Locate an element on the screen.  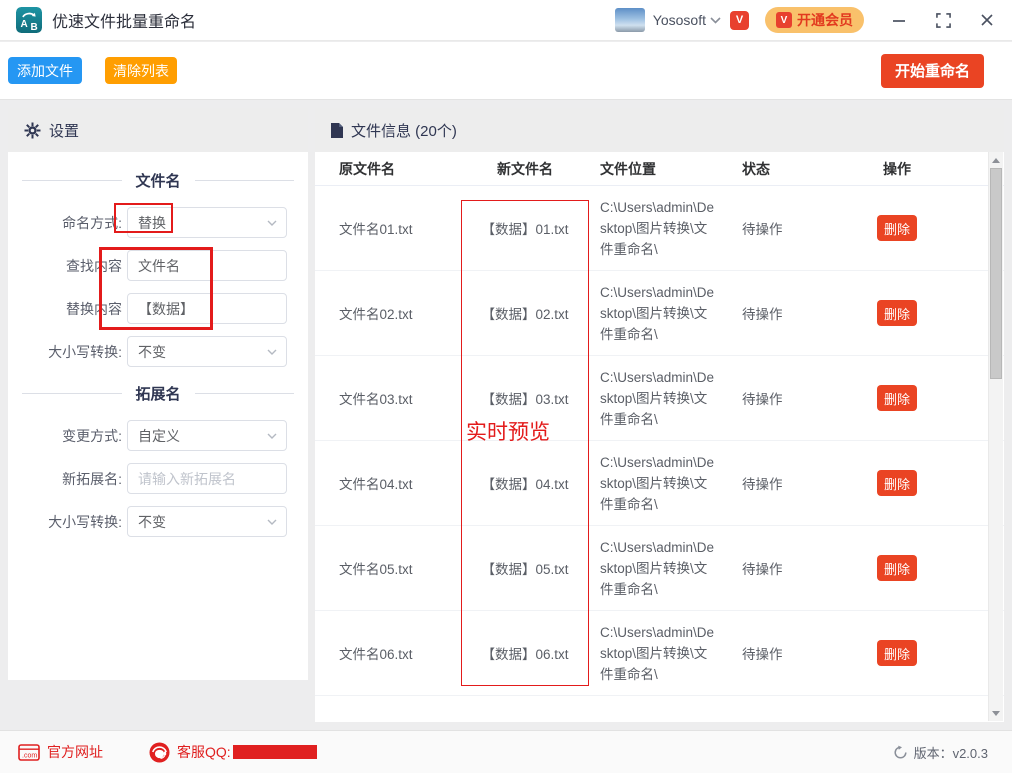
open-vip-button: V 开通会员 is located at coordinates (814, 20).